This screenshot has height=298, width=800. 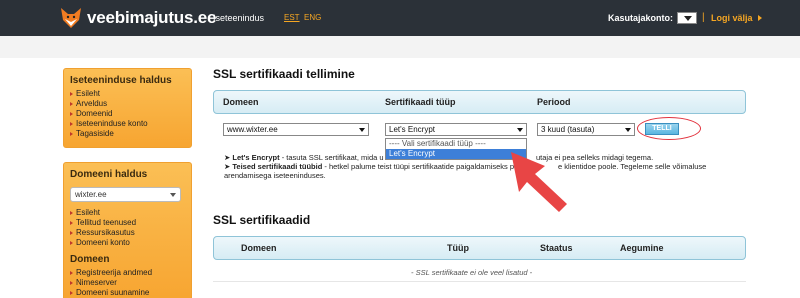 I want to click on domain-select-field: www.wixter.ee, so click(x=296, y=129).